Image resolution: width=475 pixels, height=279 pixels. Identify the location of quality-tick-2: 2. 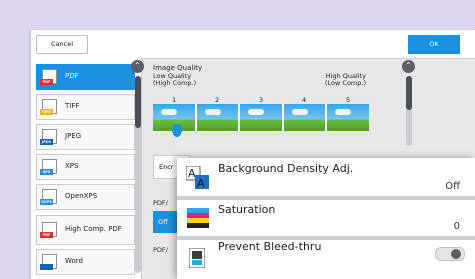
(217, 100).